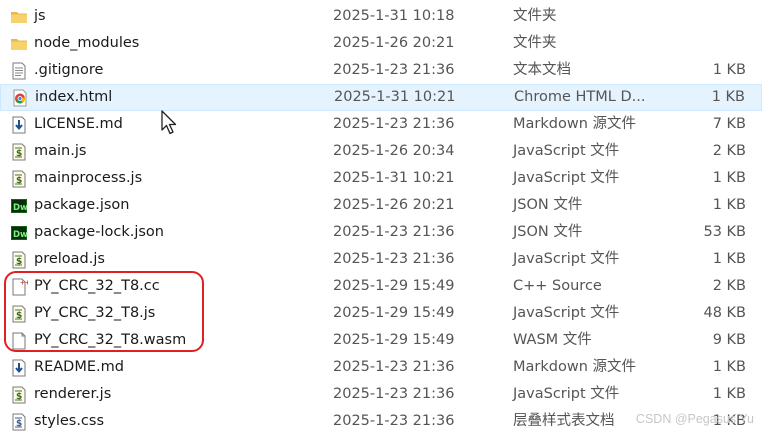  What do you see at coordinates (724, 313) in the screenshot?
I see `file-size: 48 KB` at bounding box center [724, 313].